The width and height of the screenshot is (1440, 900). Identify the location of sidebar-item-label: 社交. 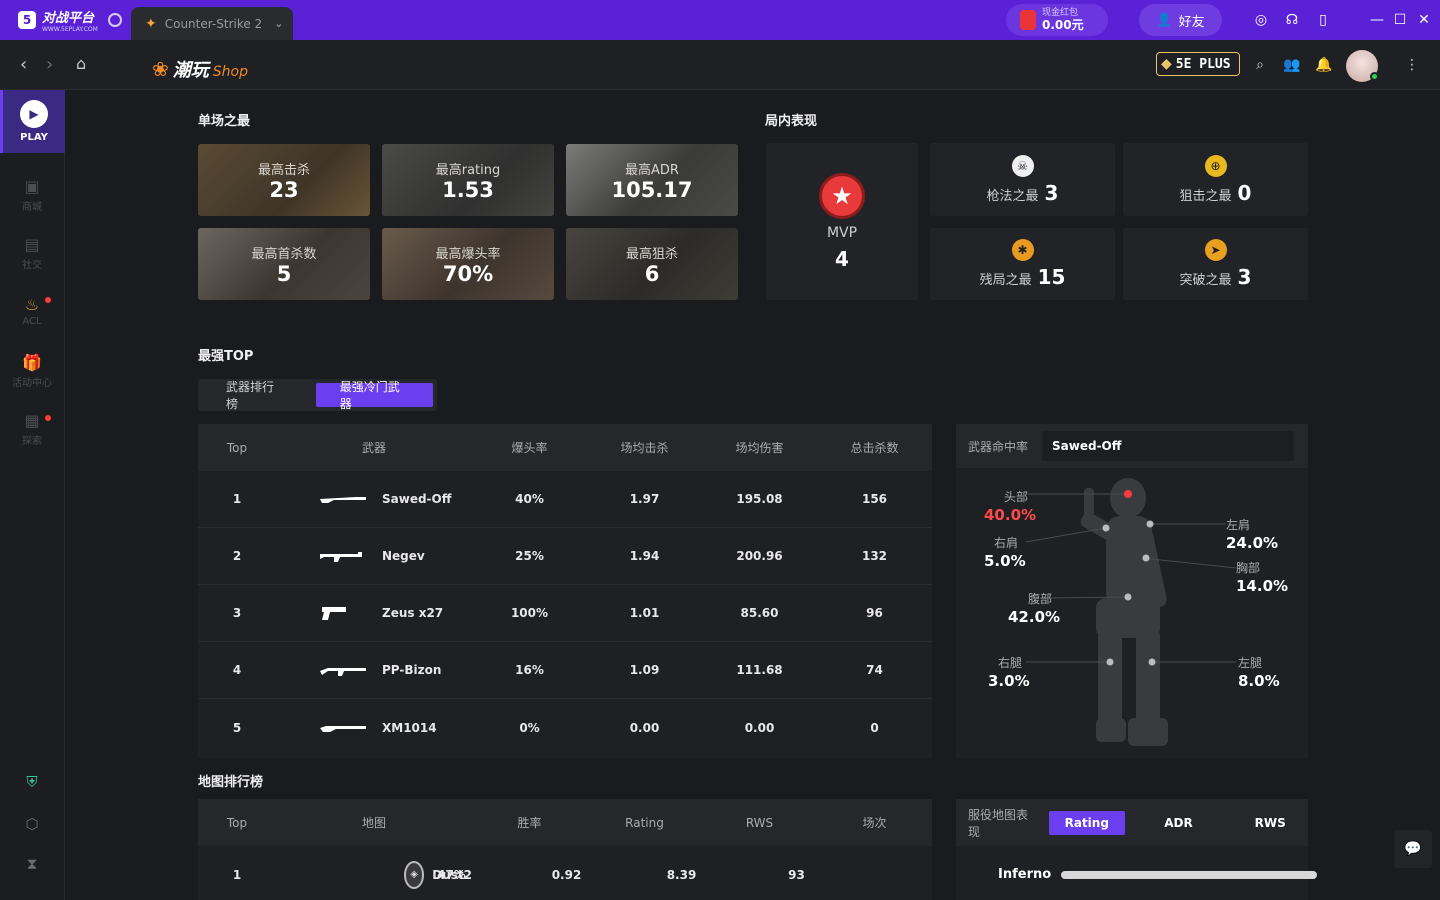
(32, 265).